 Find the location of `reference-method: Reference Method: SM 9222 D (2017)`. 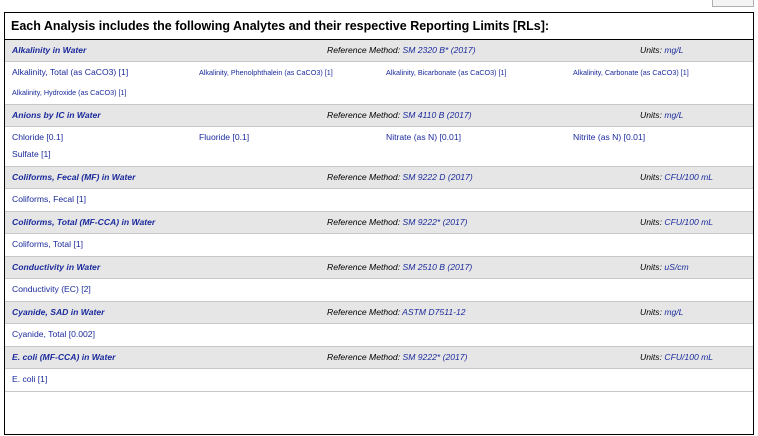

reference-method: Reference Method: SM 9222 D (2017) is located at coordinates (400, 177).